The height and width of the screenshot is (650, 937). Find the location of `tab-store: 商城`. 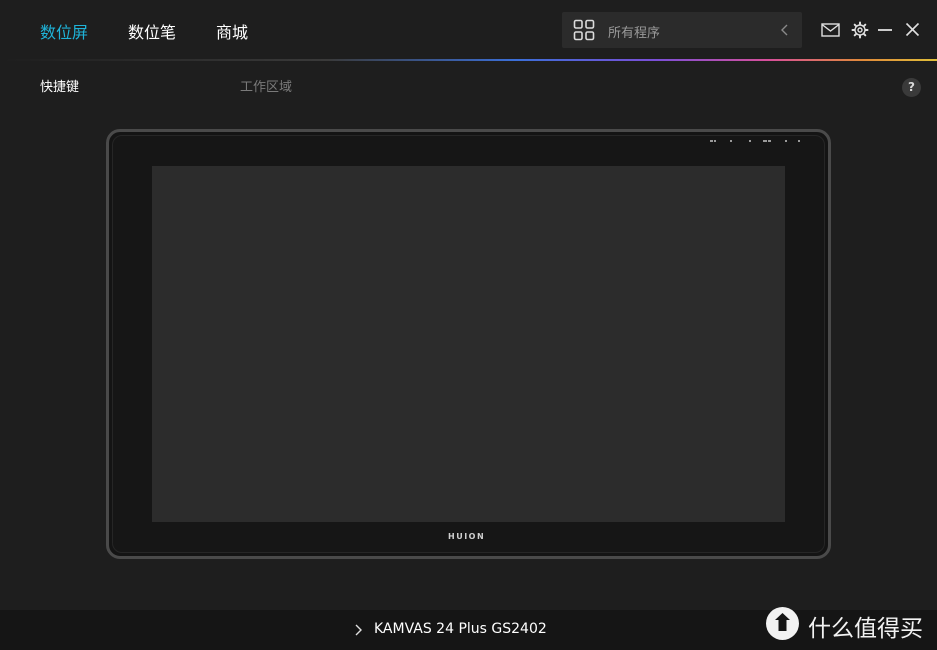

tab-store: 商城 is located at coordinates (232, 31).